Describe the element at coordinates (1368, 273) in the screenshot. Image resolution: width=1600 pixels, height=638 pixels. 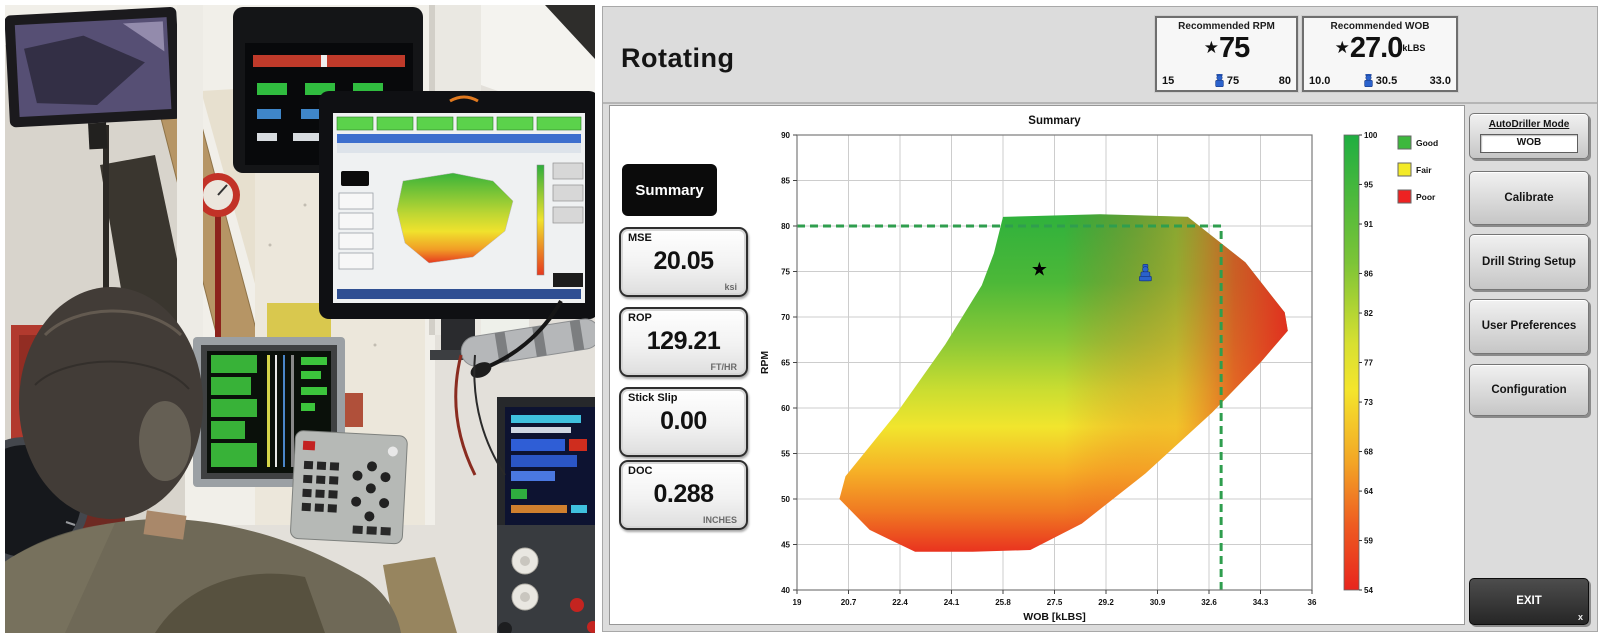
I see `svg-text: 86` at that location.